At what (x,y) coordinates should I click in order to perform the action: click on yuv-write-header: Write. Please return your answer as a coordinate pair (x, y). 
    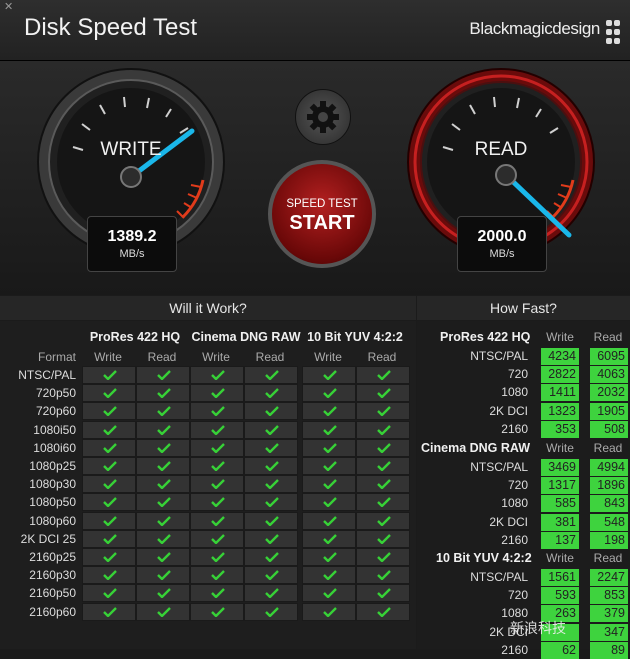
    Looking at the image, I should click on (328, 357).